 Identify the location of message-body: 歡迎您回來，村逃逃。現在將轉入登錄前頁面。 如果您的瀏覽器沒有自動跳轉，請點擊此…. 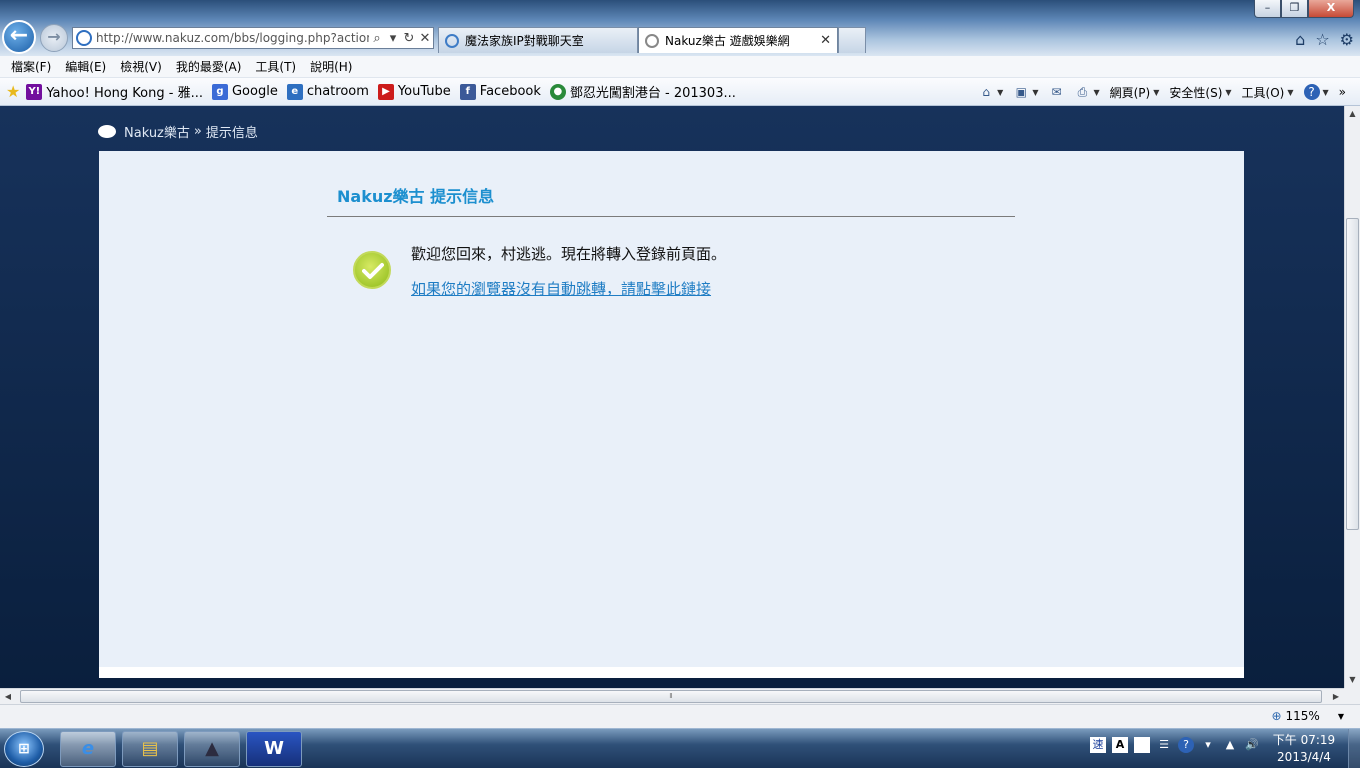
(671, 271).